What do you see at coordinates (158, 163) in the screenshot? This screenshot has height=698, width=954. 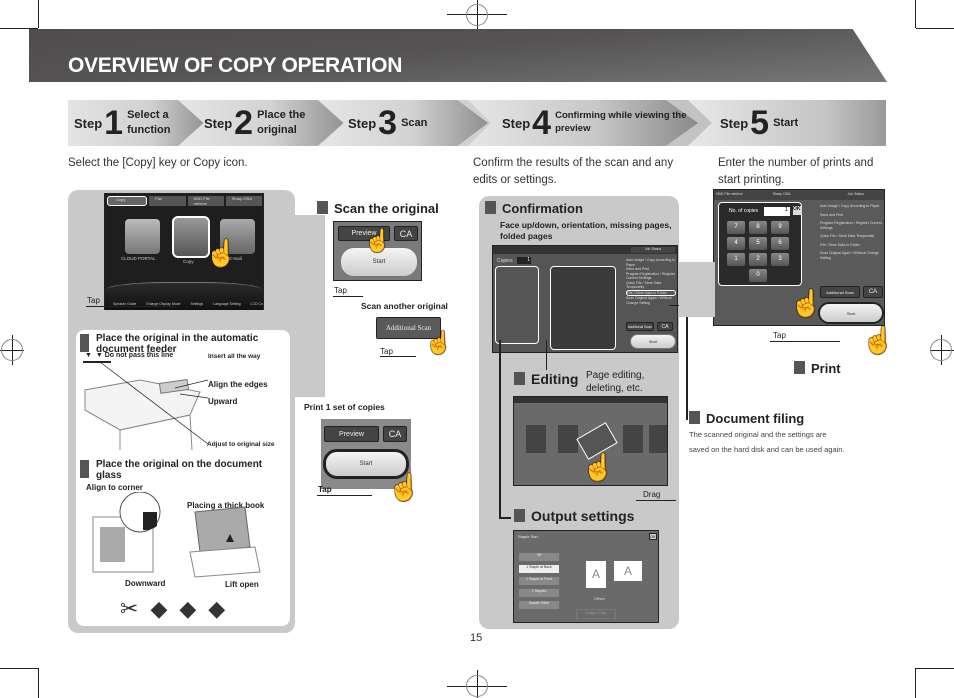 I see `step1-description: Select the [Copy] key or Copy icon.` at bounding box center [158, 163].